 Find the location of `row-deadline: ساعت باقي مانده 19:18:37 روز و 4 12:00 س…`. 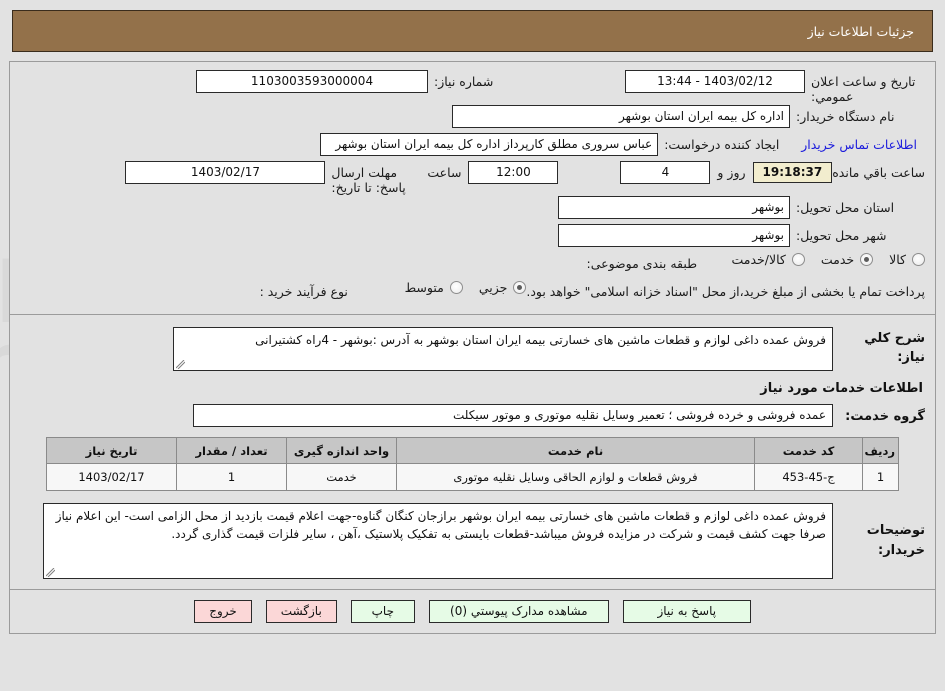

row-deadline: ساعت باقي مانده 19:18:37 روز و 4 12:00 س… is located at coordinates (472, 178).